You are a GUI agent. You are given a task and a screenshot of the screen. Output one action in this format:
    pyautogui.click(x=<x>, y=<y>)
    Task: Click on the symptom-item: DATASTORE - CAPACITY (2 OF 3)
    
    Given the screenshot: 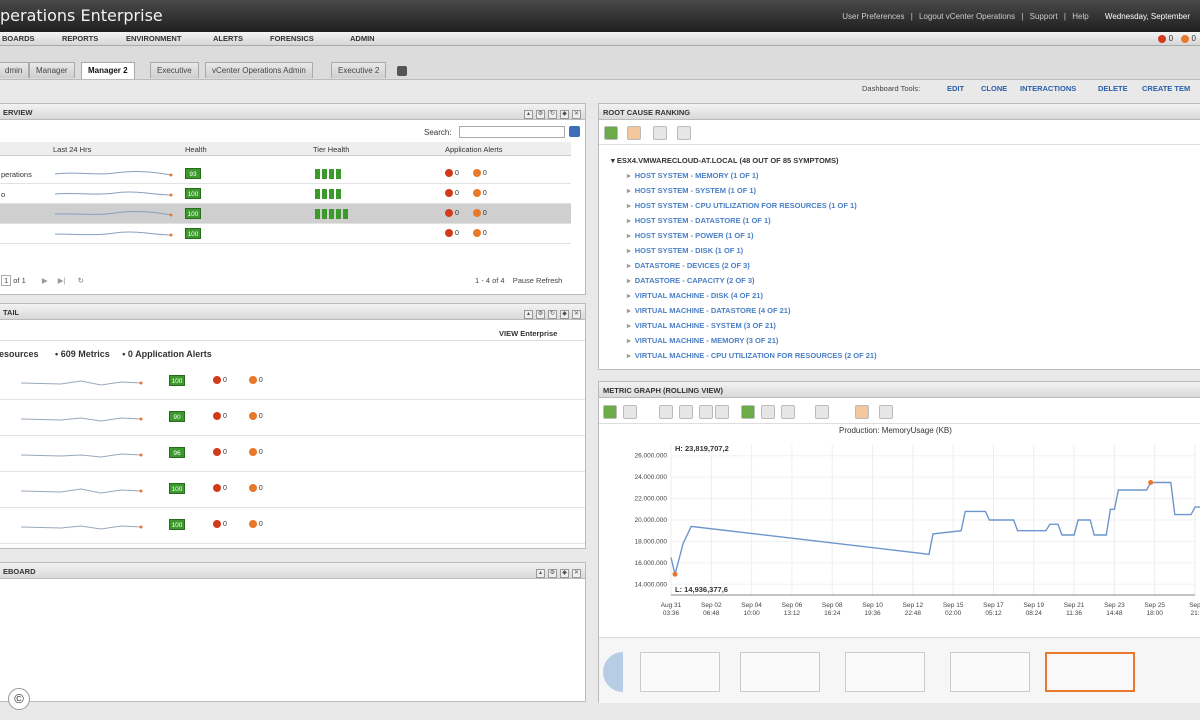 What is the action you would take?
    pyautogui.click(x=695, y=280)
    